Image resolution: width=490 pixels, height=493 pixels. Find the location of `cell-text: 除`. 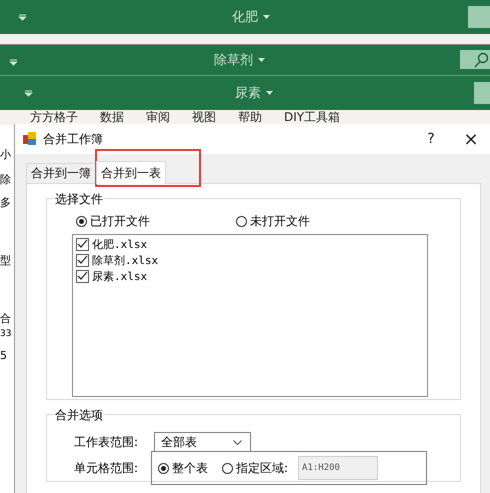

cell-text: 除 is located at coordinates (5, 179).